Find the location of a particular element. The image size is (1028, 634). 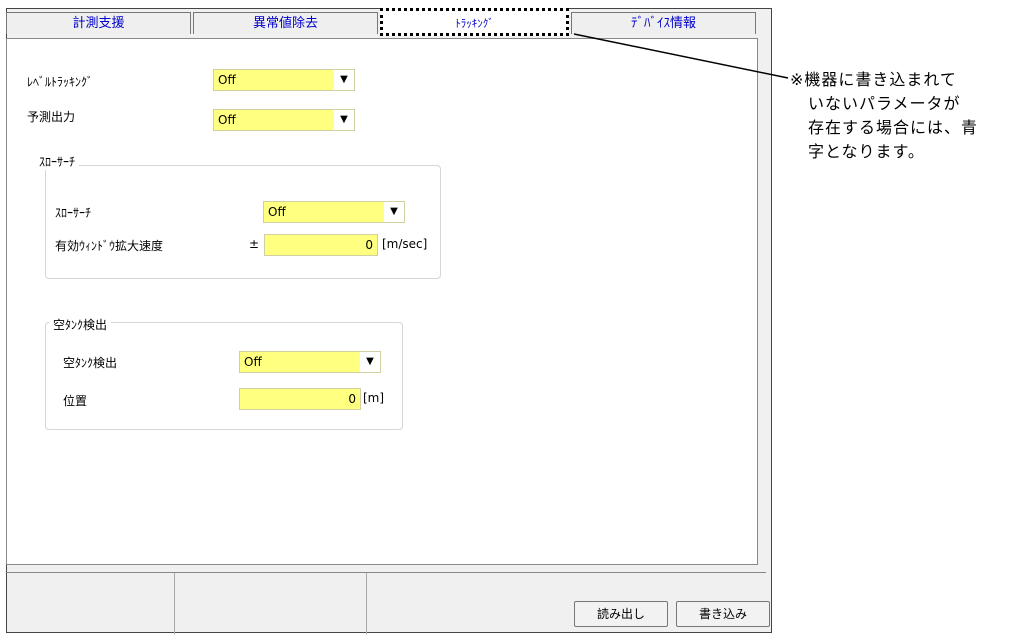

prediction-output-select: Off ▼ is located at coordinates (284, 120).